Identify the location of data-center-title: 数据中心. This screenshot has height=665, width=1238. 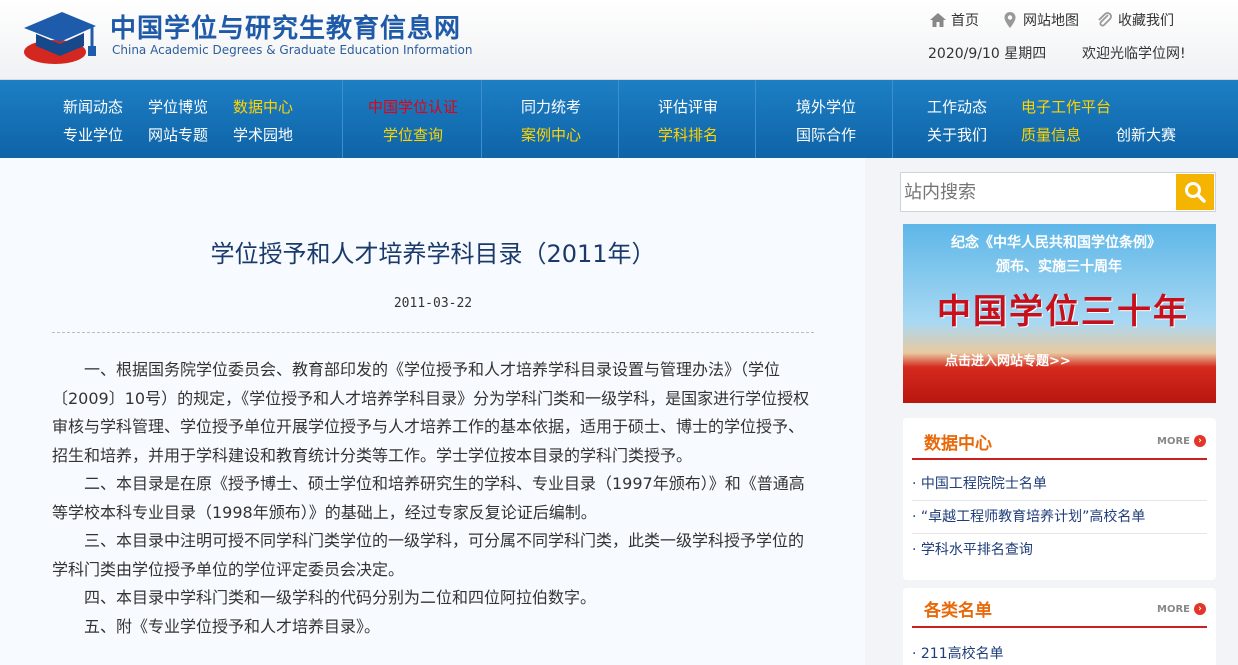
(958, 444).